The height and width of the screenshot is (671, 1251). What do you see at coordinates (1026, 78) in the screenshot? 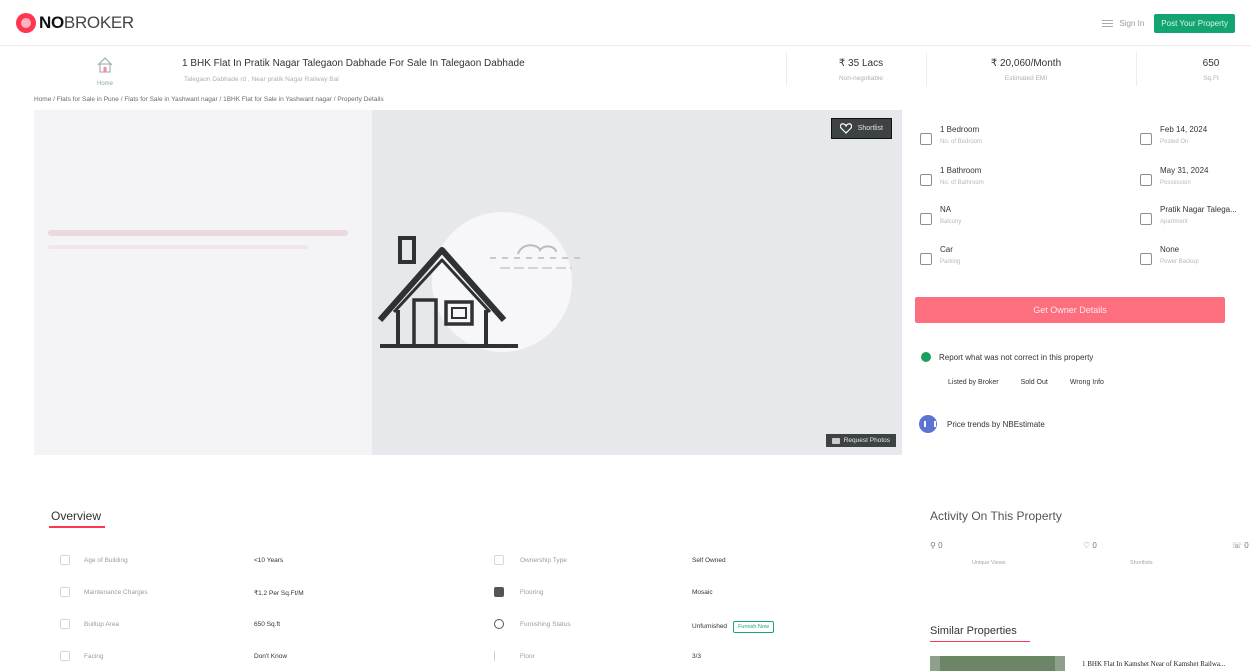
I see `emi-caption: Estimated EMI` at bounding box center [1026, 78].